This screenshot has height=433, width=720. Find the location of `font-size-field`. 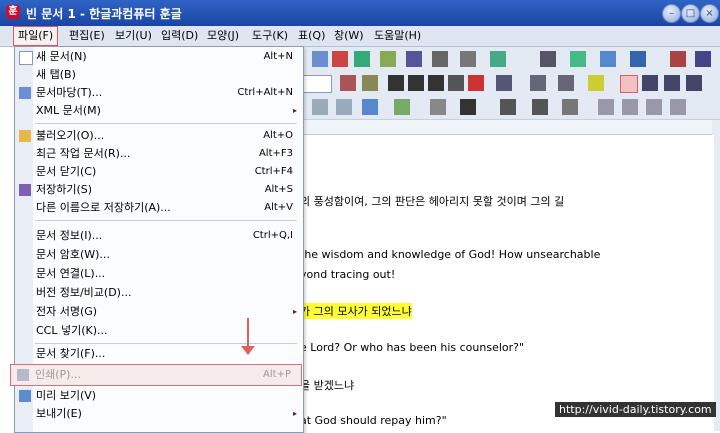

font-size-field is located at coordinates (316, 84).